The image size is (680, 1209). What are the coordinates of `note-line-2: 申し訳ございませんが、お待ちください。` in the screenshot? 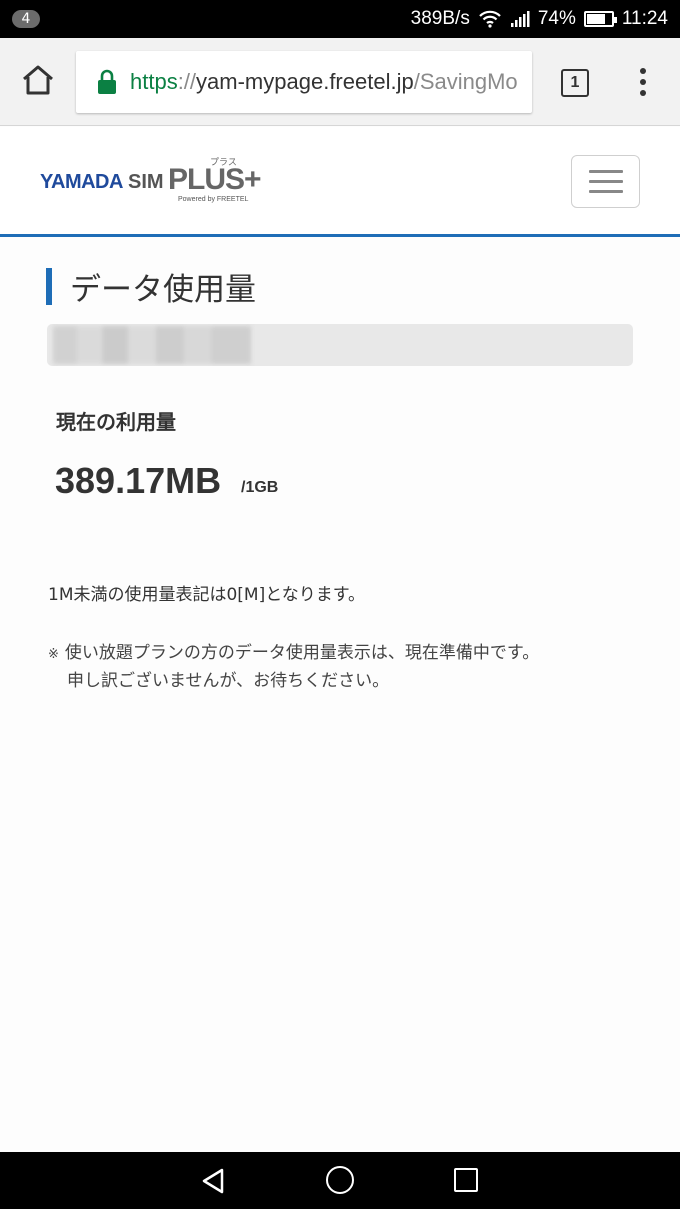 It's located at (228, 681).